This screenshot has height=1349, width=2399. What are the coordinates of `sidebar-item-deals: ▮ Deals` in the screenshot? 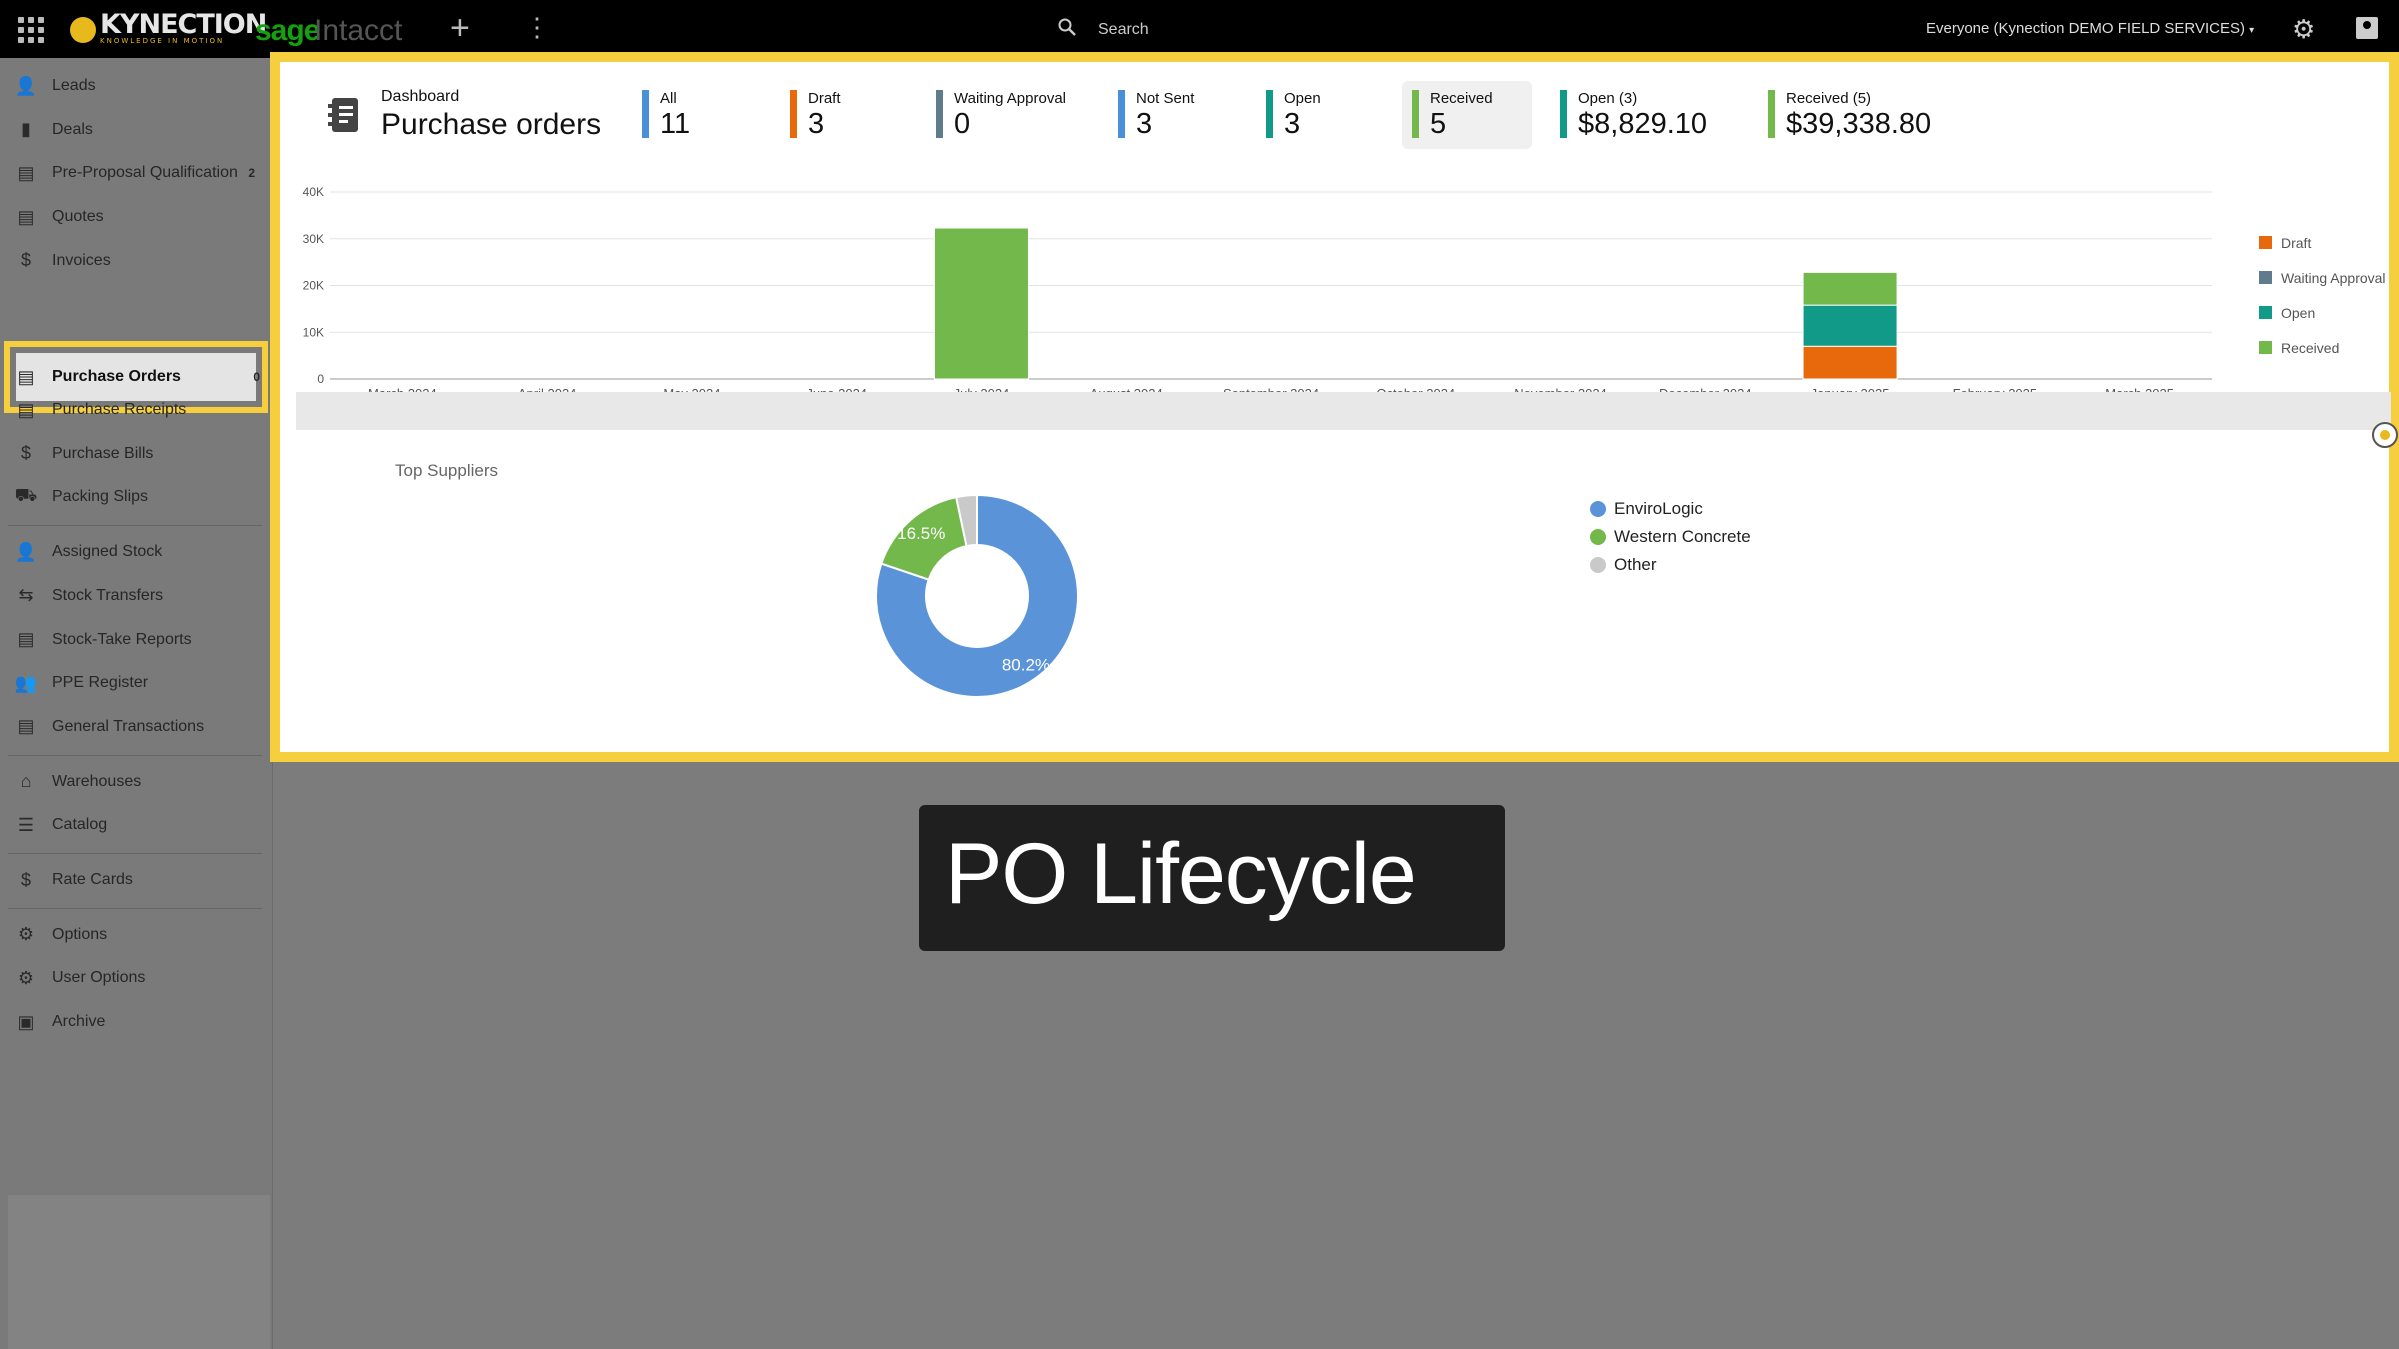 It's located at (136, 130).